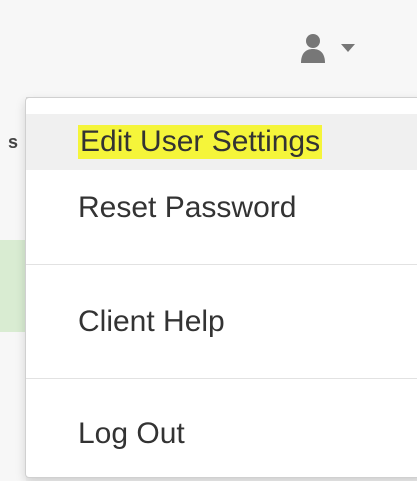  Describe the element at coordinates (313, 48) in the screenshot. I see `user-icon` at that location.